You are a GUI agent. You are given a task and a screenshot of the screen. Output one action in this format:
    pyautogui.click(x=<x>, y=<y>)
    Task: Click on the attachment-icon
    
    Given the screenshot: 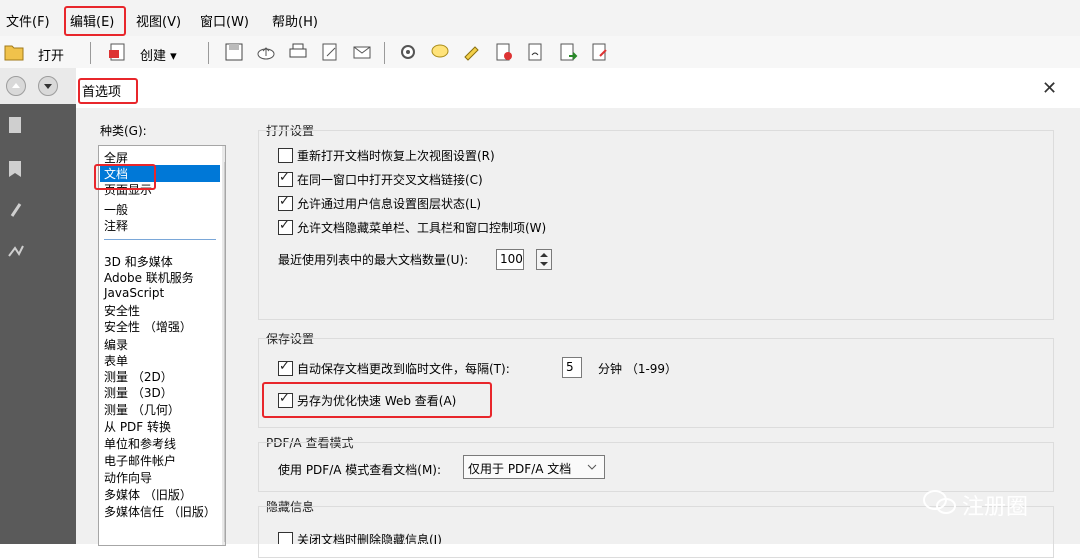 What is the action you would take?
    pyautogui.click(x=16, y=211)
    